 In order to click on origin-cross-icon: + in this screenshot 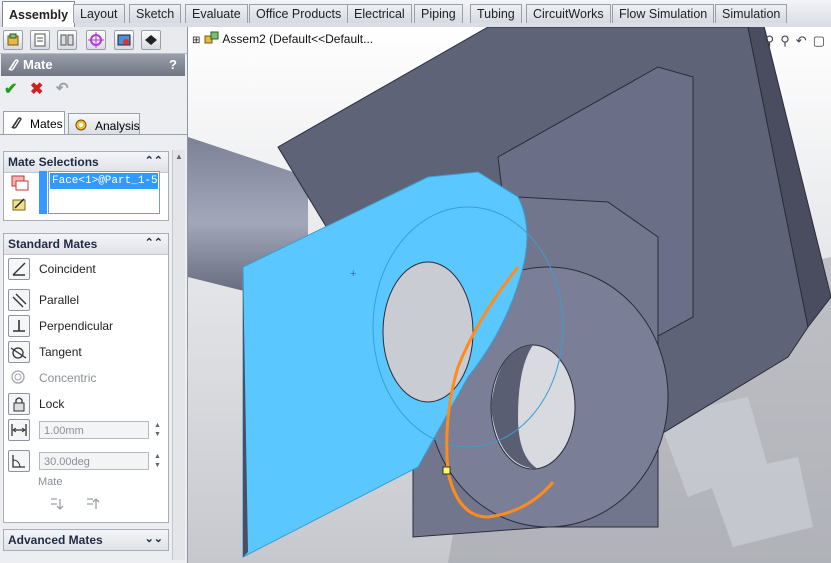, I will do `click(353, 274)`.